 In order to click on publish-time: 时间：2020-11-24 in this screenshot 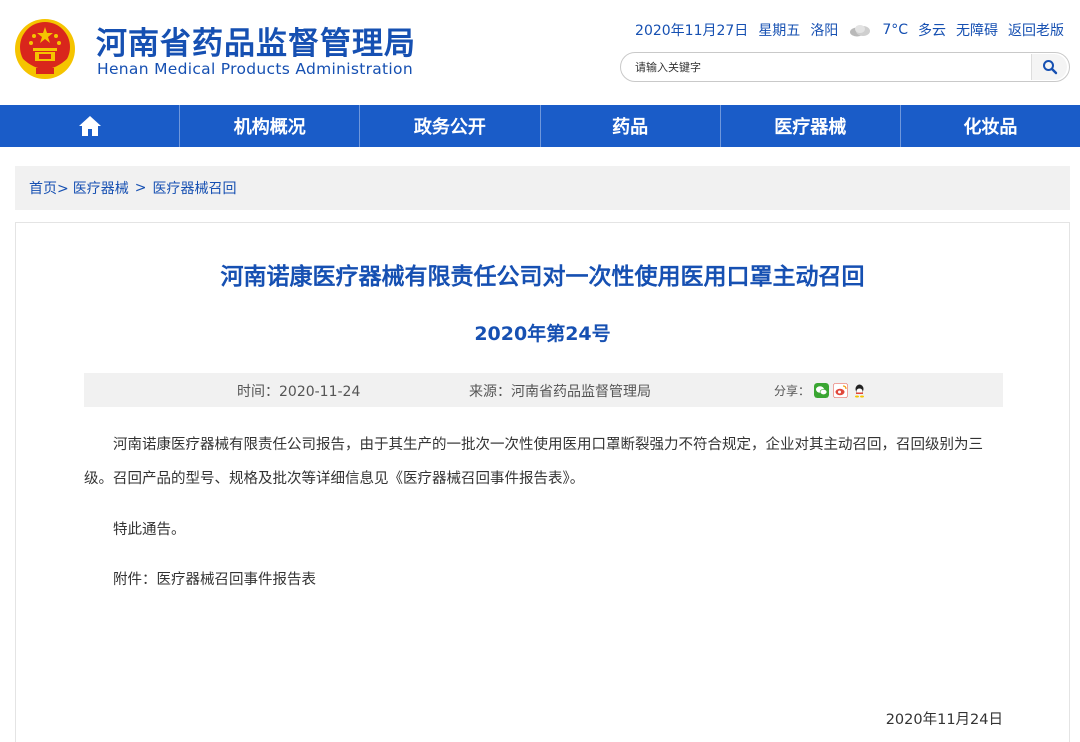, I will do `click(299, 392)`.